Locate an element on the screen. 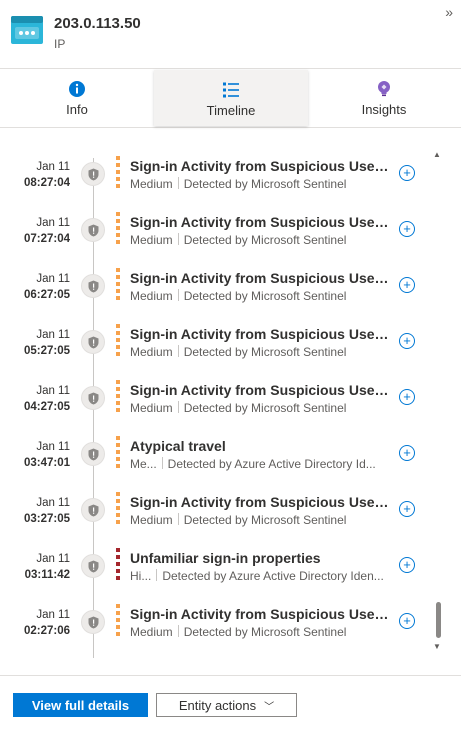 This screenshot has width=461, height=733. event-time: 05:27:05 is located at coordinates (46, 351).